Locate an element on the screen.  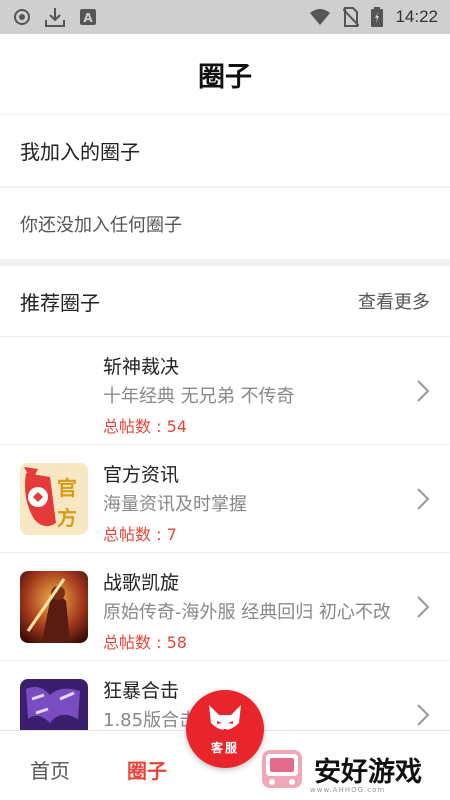
circle-row-3: 战歌凯旋 原始传奇-海外服 经典回归 初心不改 总帖数 : 58 is located at coordinates (225, 606).